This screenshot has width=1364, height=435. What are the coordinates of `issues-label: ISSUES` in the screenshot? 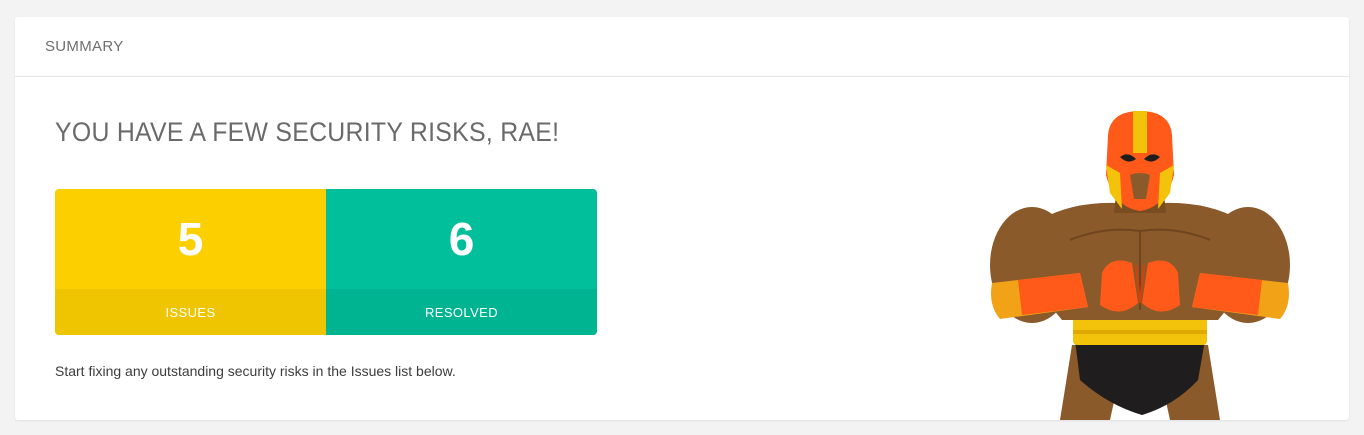 It's located at (190, 312).